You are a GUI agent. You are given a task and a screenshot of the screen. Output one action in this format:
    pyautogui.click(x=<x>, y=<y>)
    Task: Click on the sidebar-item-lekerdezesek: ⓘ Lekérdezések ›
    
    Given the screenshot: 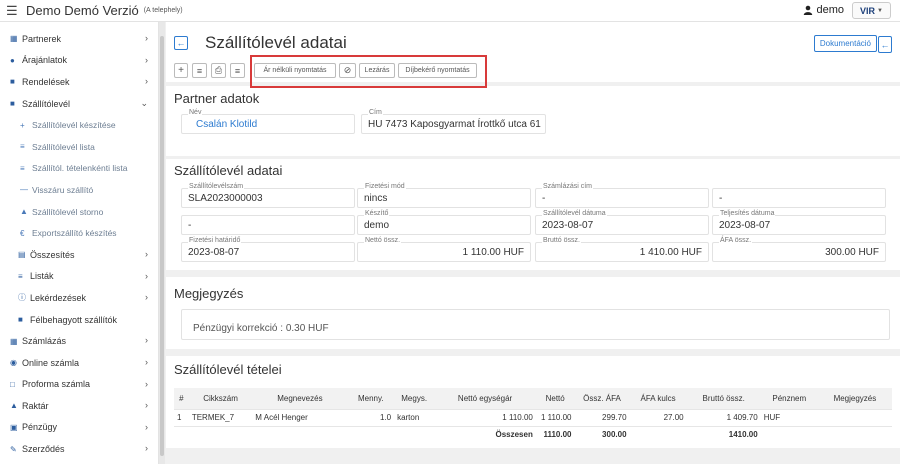 What is the action you would take?
    pyautogui.click(x=79, y=298)
    